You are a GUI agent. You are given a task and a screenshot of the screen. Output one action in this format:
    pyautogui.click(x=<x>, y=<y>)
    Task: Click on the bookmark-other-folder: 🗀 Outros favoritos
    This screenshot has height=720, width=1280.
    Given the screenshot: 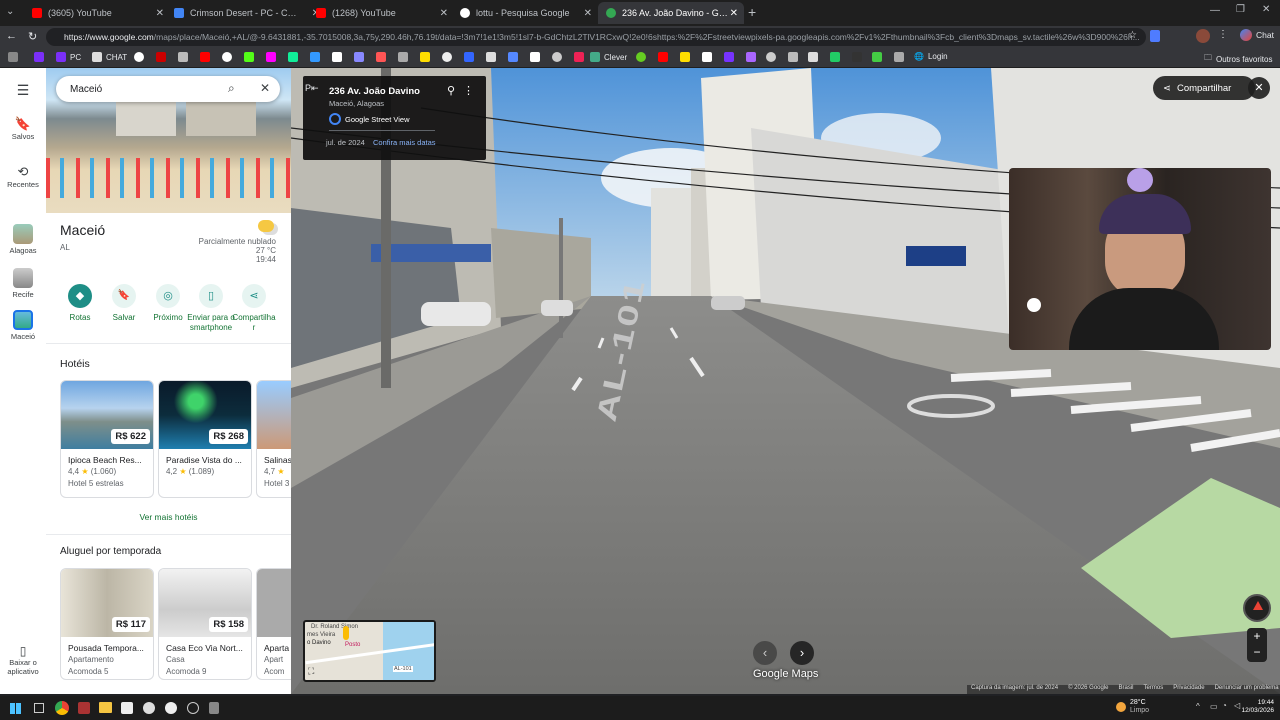 What is the action you would take?
    pyautogui.click(x=1238, y=59)
    